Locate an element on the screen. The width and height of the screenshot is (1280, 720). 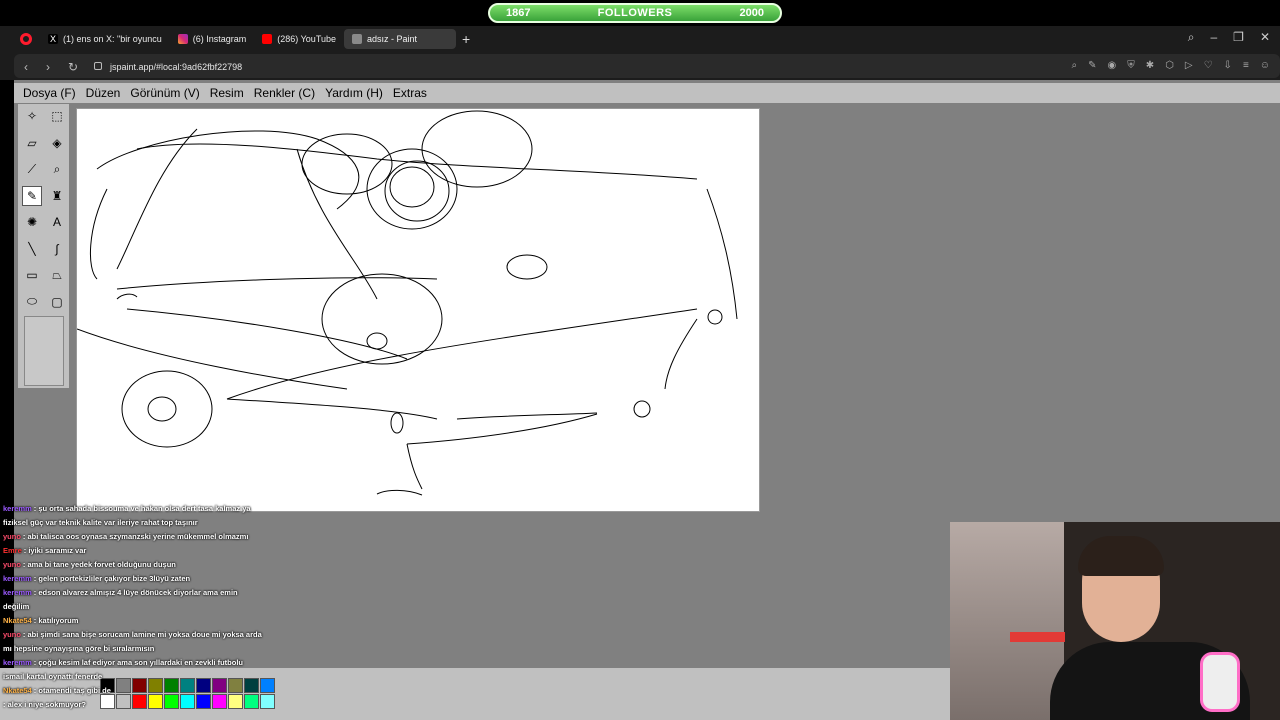
followers-goal-bar: 1867 FOLLOWERS 2000 is located at coordinates (635, 13).